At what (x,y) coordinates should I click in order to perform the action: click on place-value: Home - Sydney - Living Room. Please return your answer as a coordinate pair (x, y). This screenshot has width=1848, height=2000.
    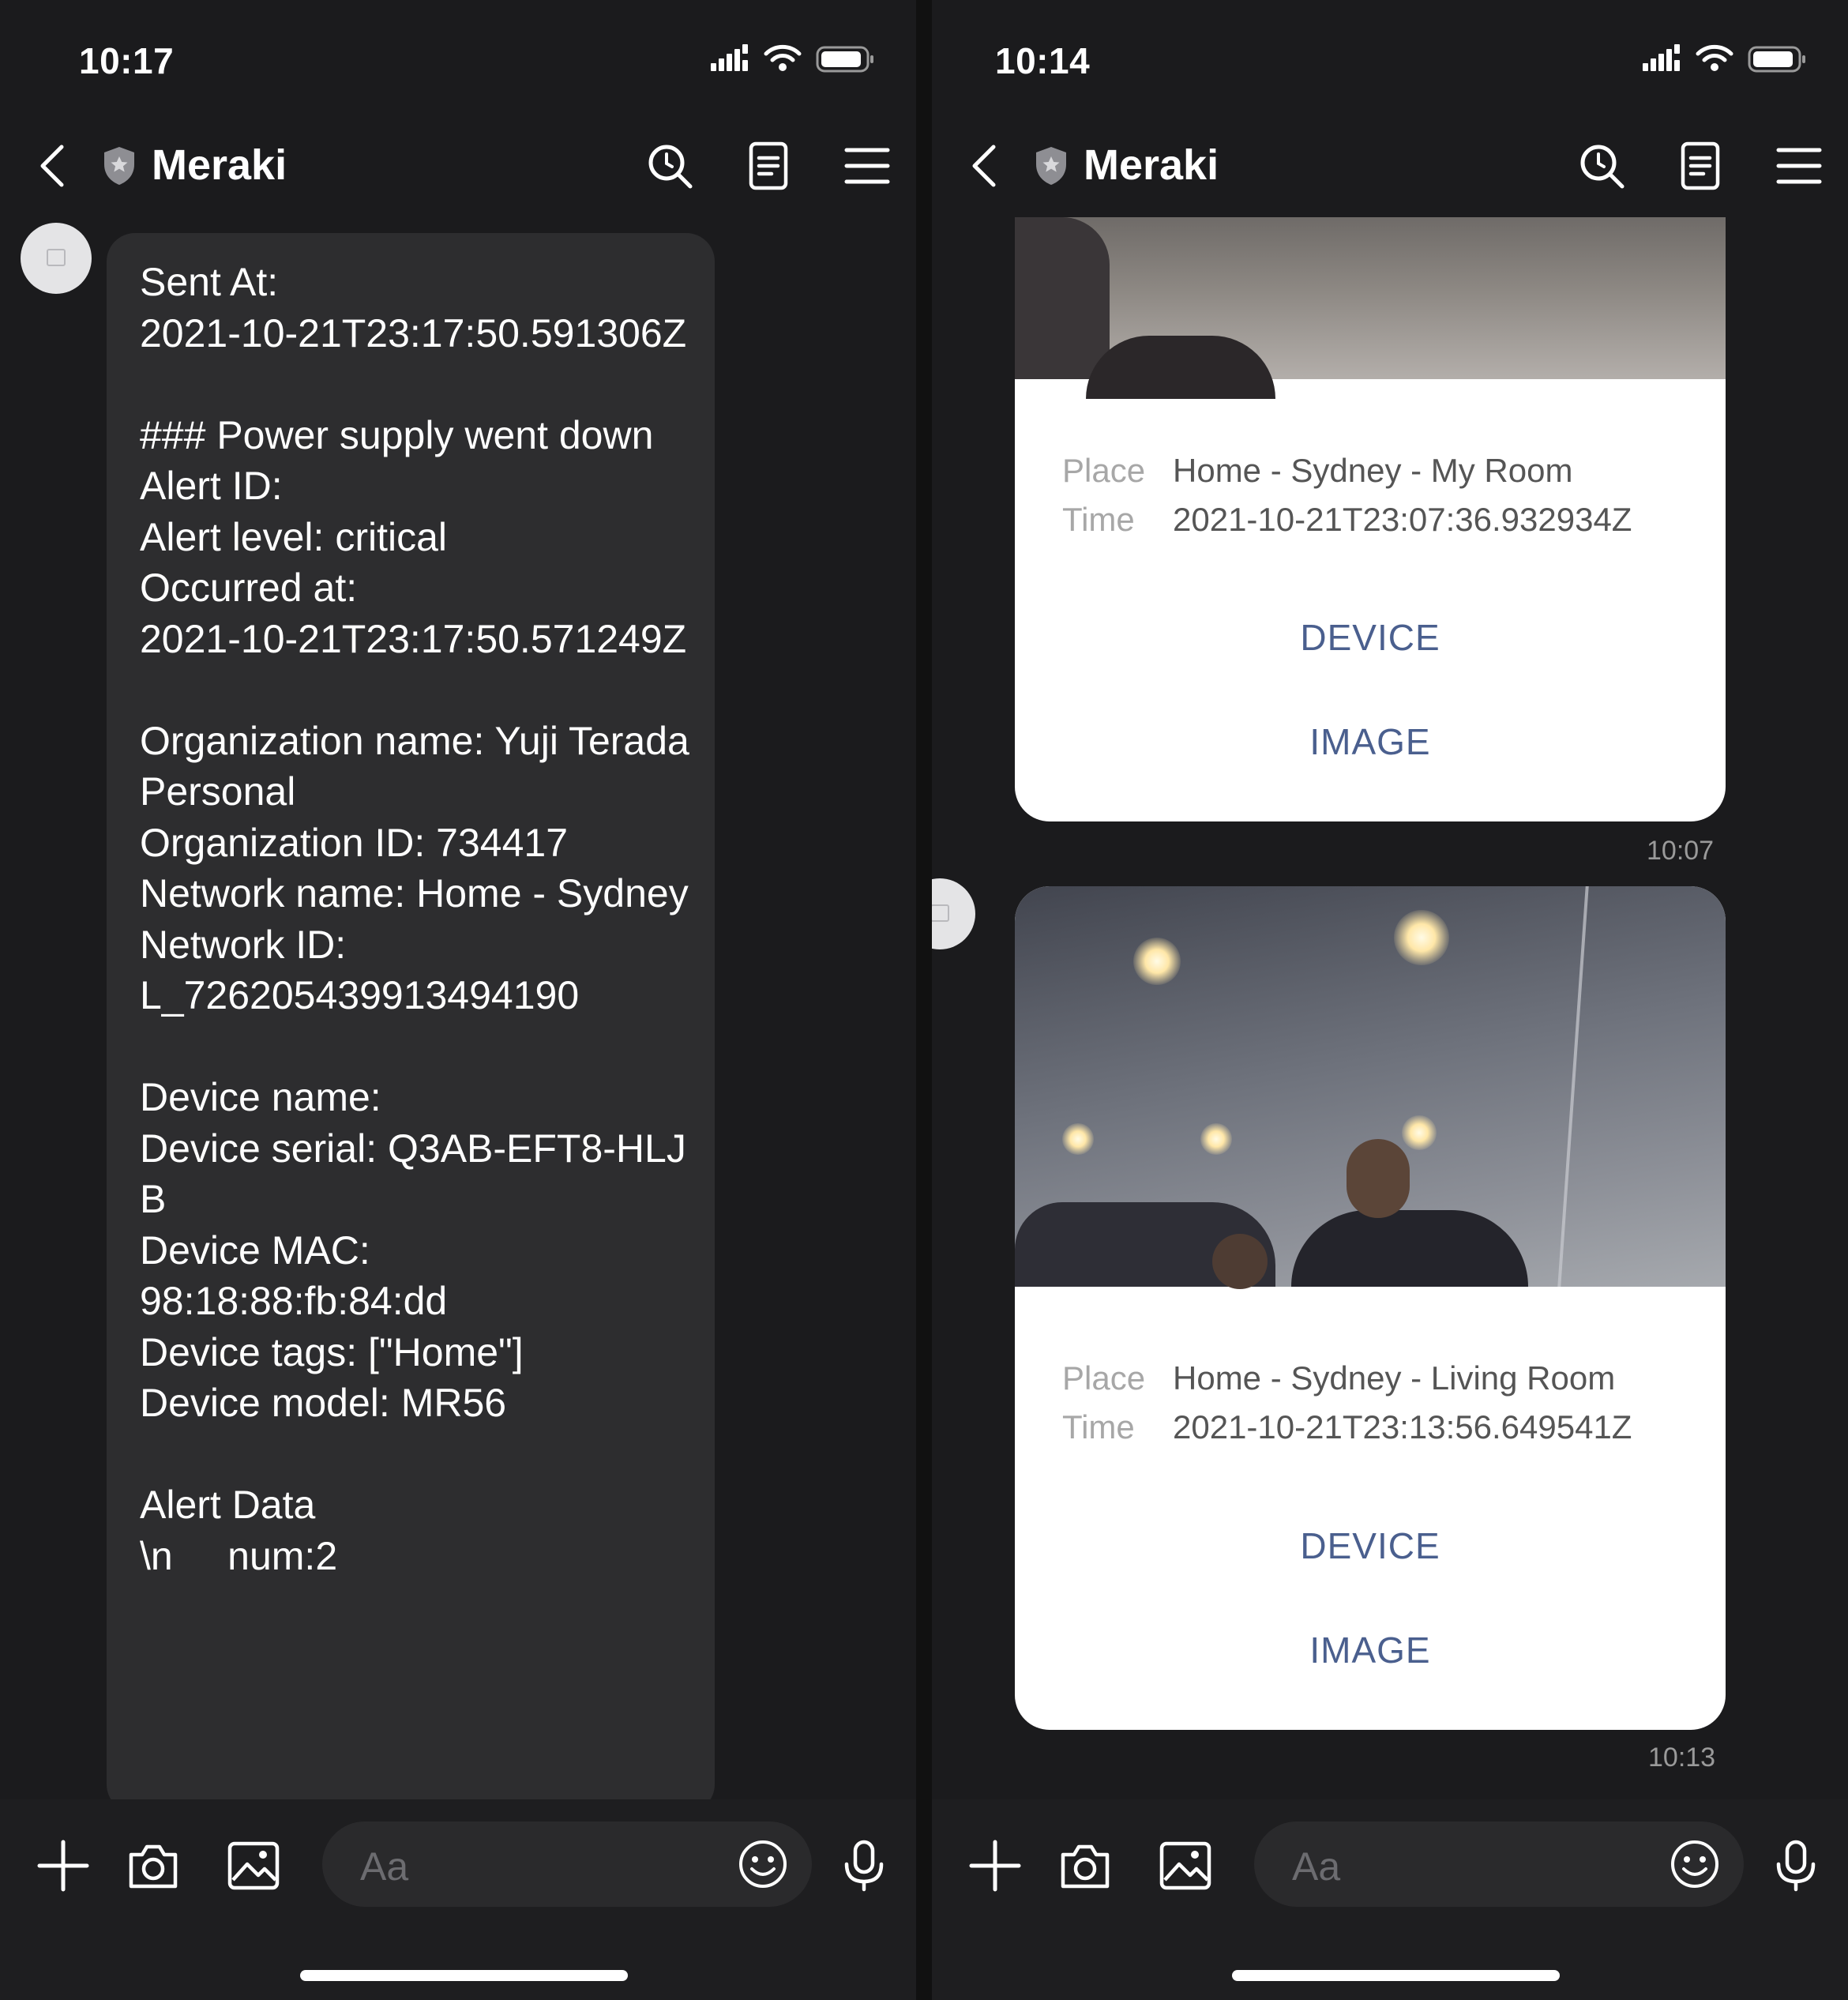
    Looking at the image, I should click on (1394, 1378).